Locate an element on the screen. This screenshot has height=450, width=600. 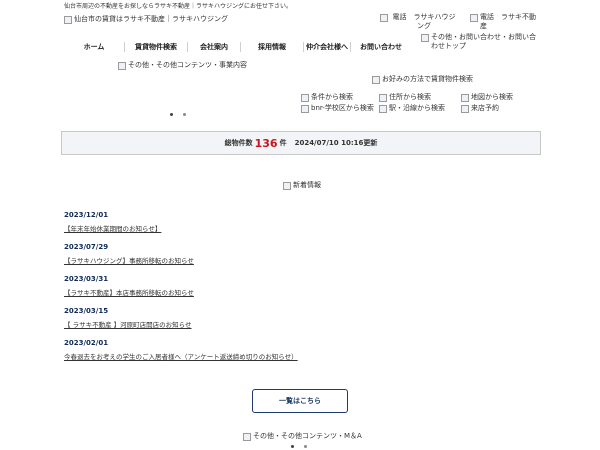
property-count-bar: 総物件数 136 件 2024/07/10 10:16更新 is located at coordinates (301, 143).